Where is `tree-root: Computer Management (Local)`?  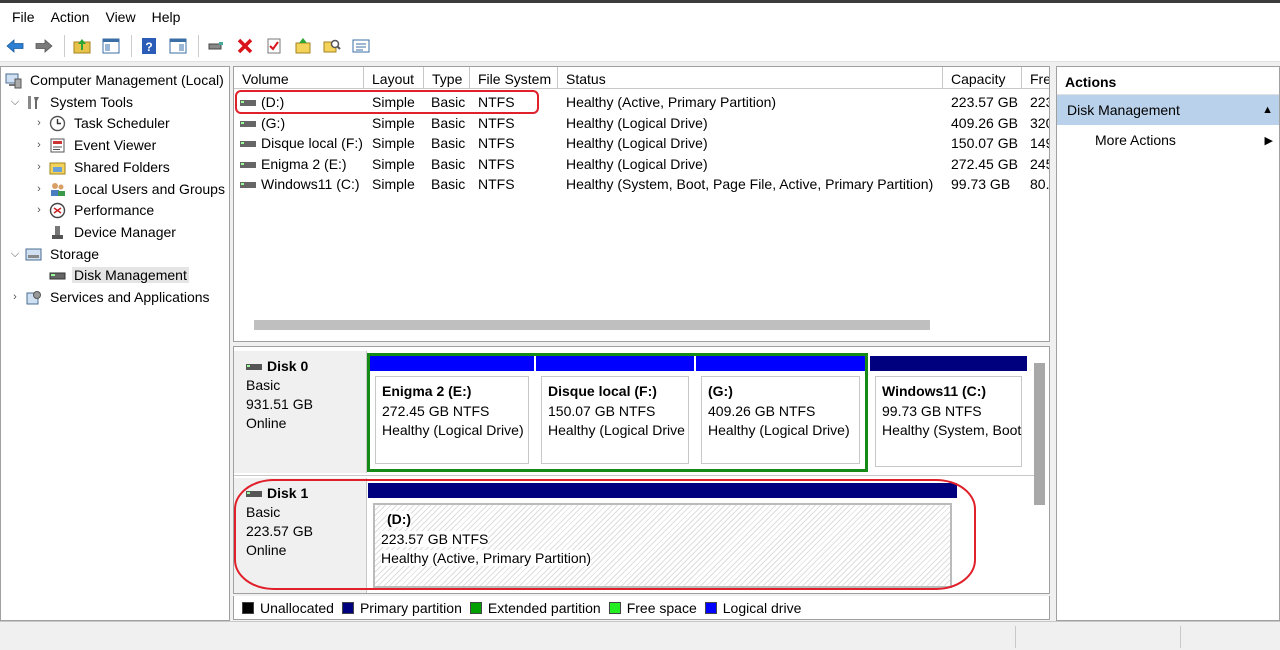 tree-root: Computer Management (Local) is located at coordinates (115, 80).